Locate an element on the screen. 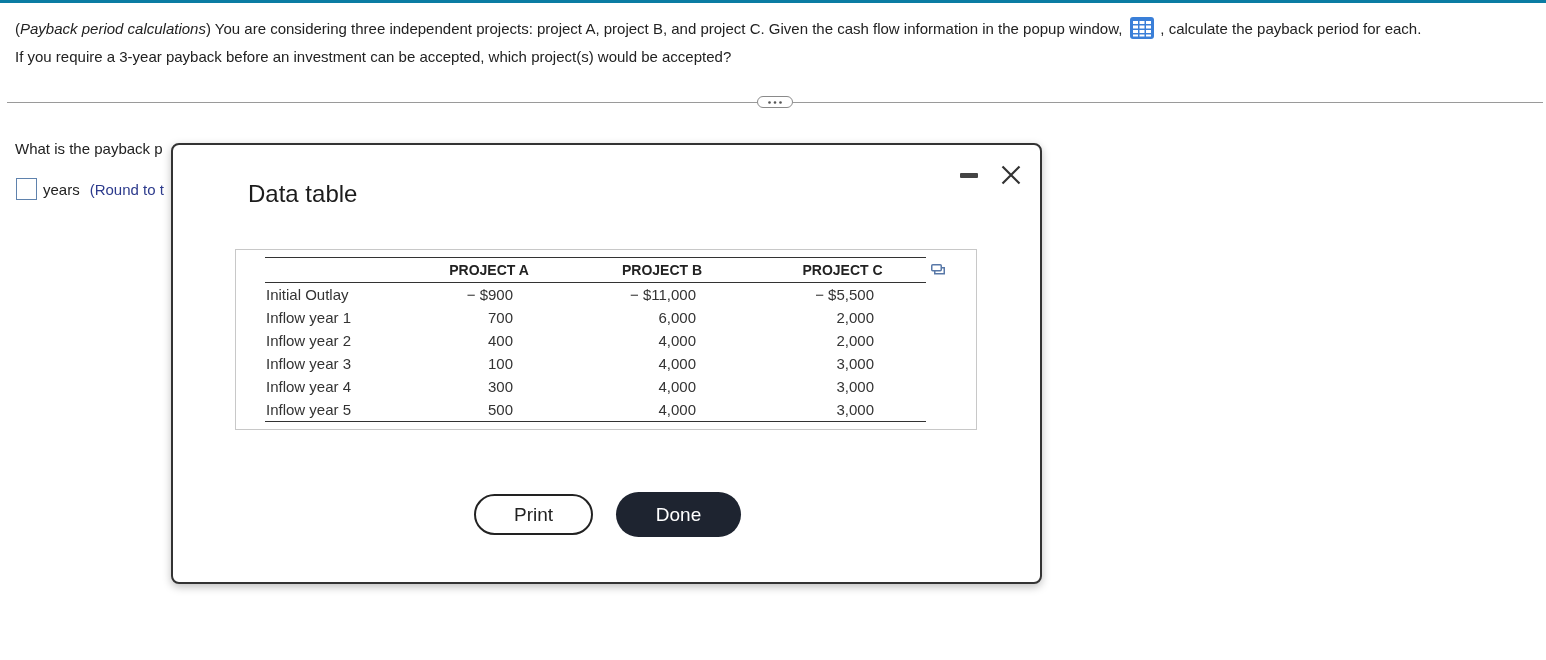 Image resolution: width=1546 pixels, height=660 pixels. table-cell-text: 400 is located at coordinates (500, 341).